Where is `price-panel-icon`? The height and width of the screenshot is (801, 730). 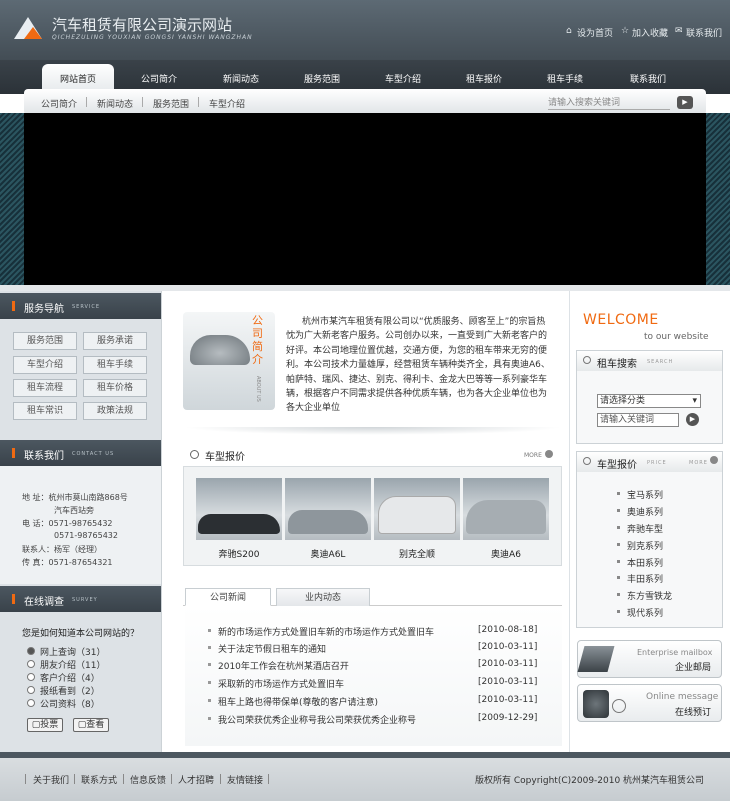 price-panel-icon is located at coordinates (587, 461).